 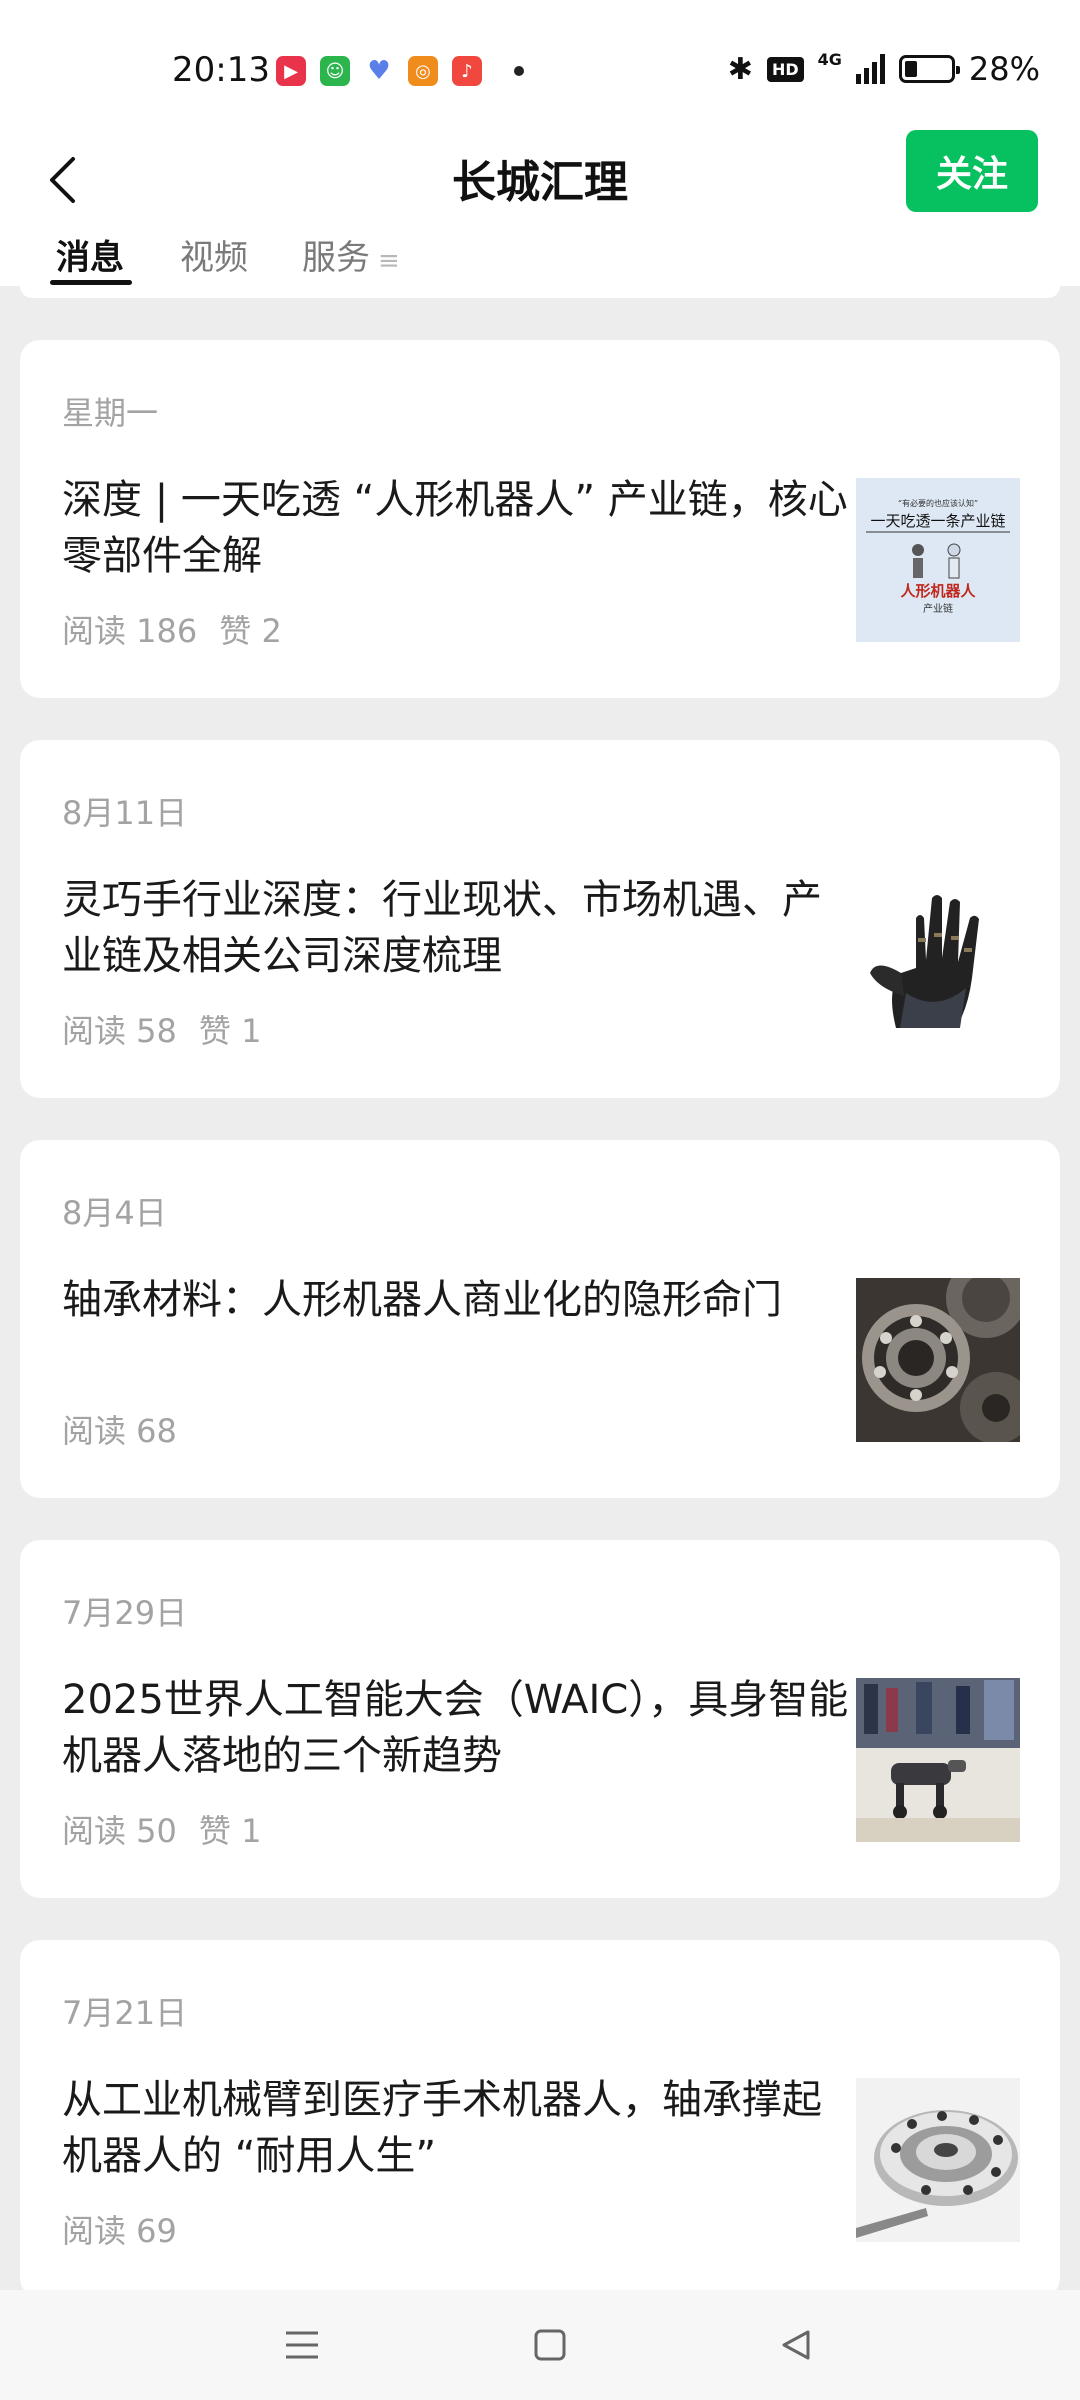 What do you see at coordinates (870, 69) in the screenshot?
I see `signal-icon` at bounding box center [870, 69].